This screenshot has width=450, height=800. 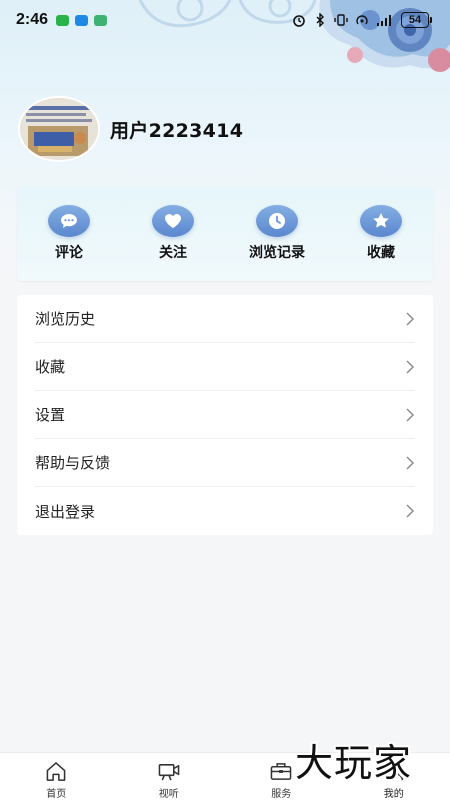 What do you see at coordinates (101, 20) in the screenshot?
I see `game-app-icon` at bounding box center [101, 20].